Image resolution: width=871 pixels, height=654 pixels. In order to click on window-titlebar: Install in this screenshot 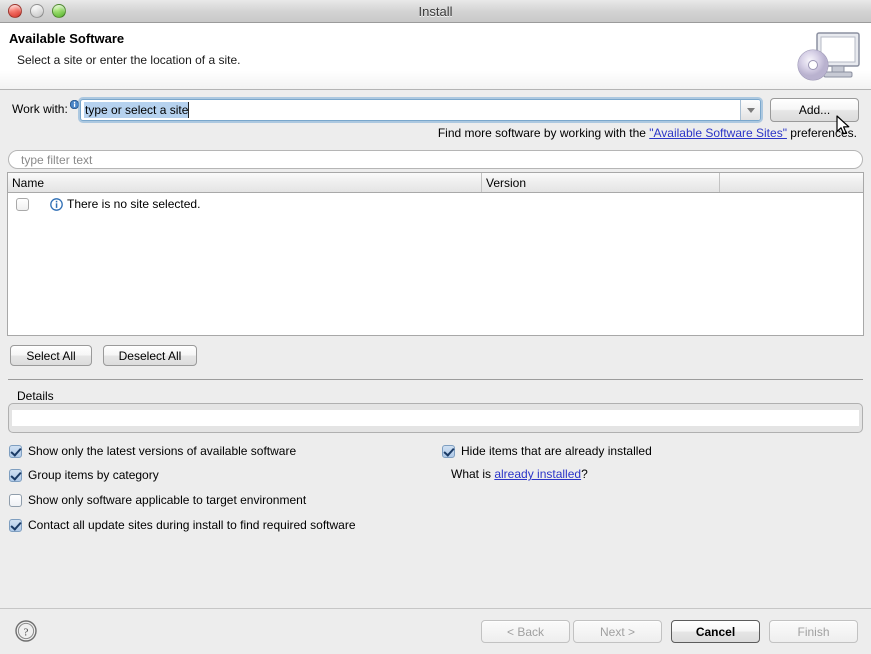, I will do `click(435, 11)`.